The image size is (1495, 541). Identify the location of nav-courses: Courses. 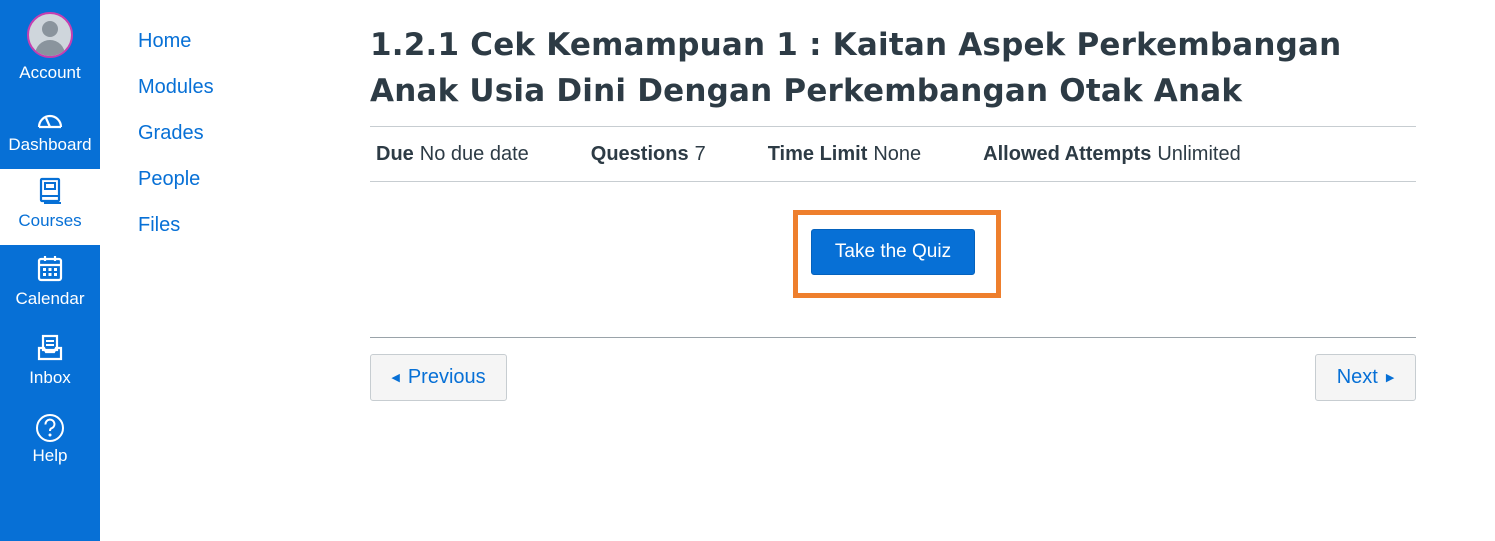
(50, 207).